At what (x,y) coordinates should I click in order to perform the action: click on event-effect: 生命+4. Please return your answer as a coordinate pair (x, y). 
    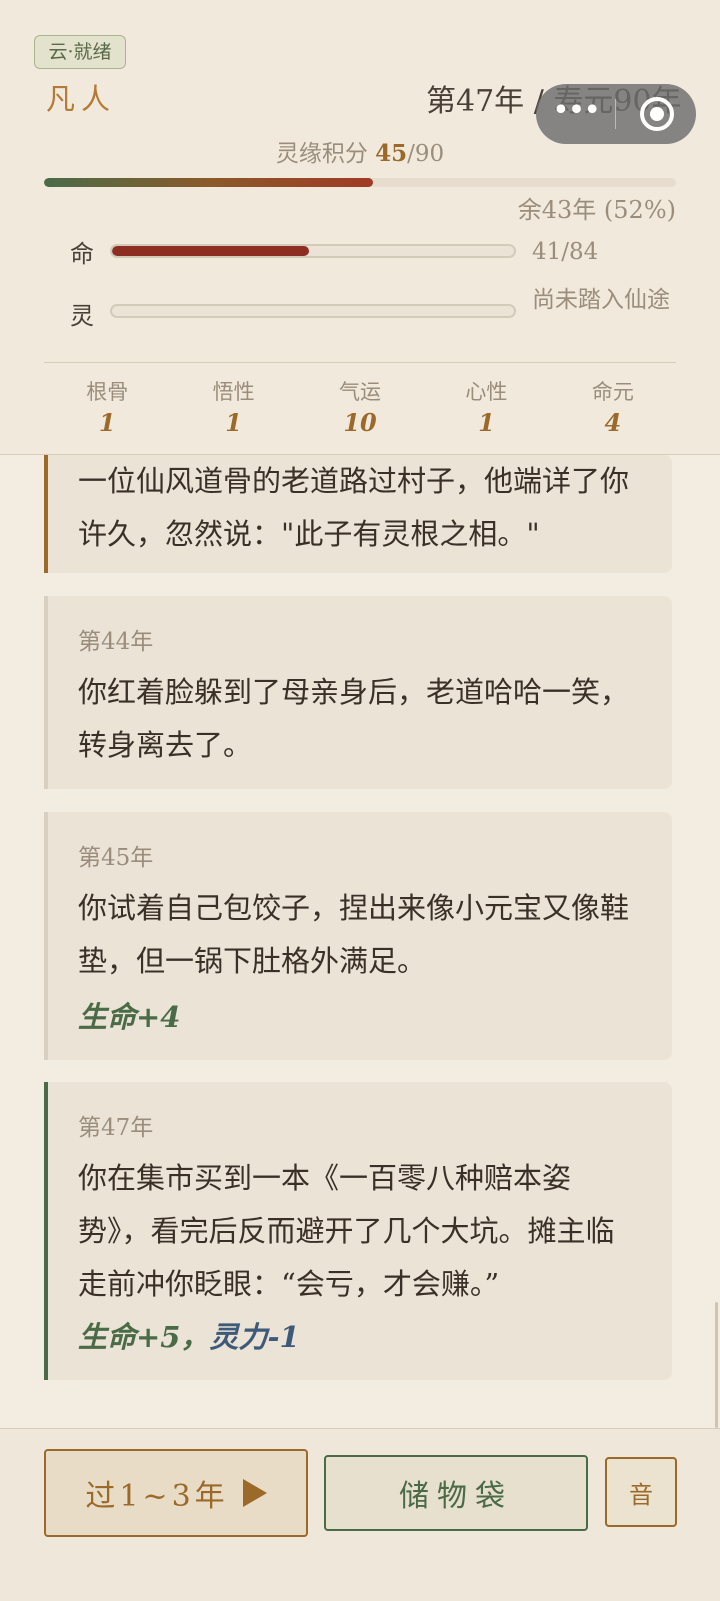
    Looking at the image, I should click on (129, 1017).